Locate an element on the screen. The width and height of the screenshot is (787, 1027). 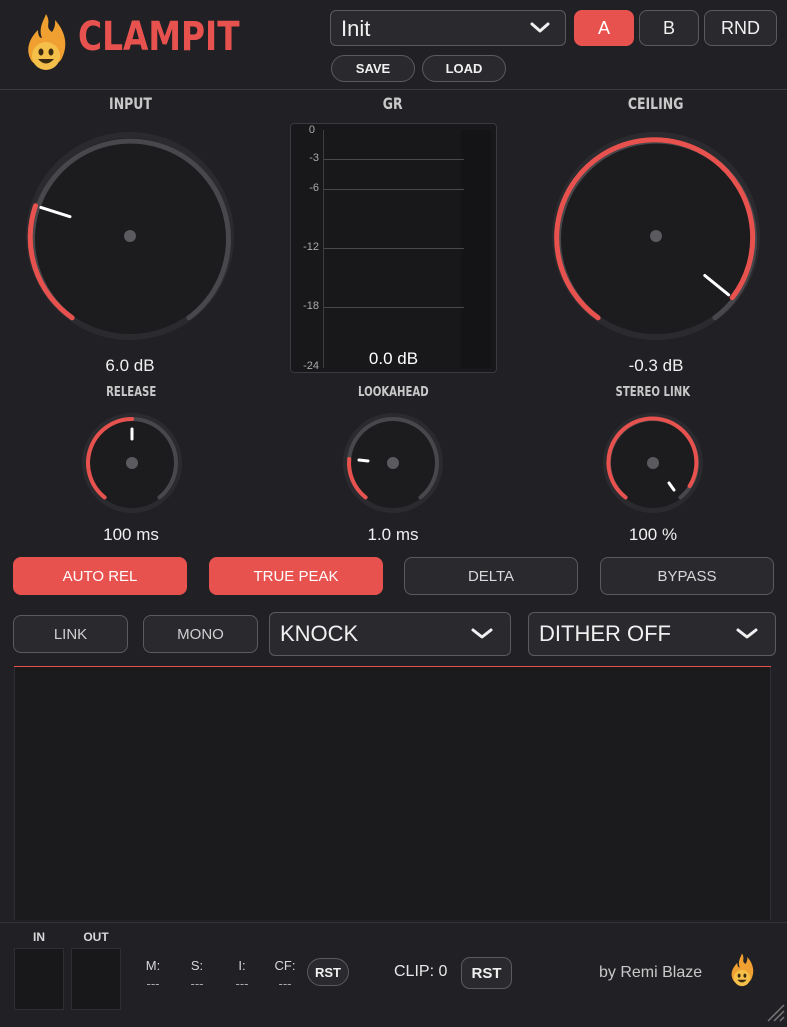
clip-reset-button: RST is located at coordinates (486, 973).